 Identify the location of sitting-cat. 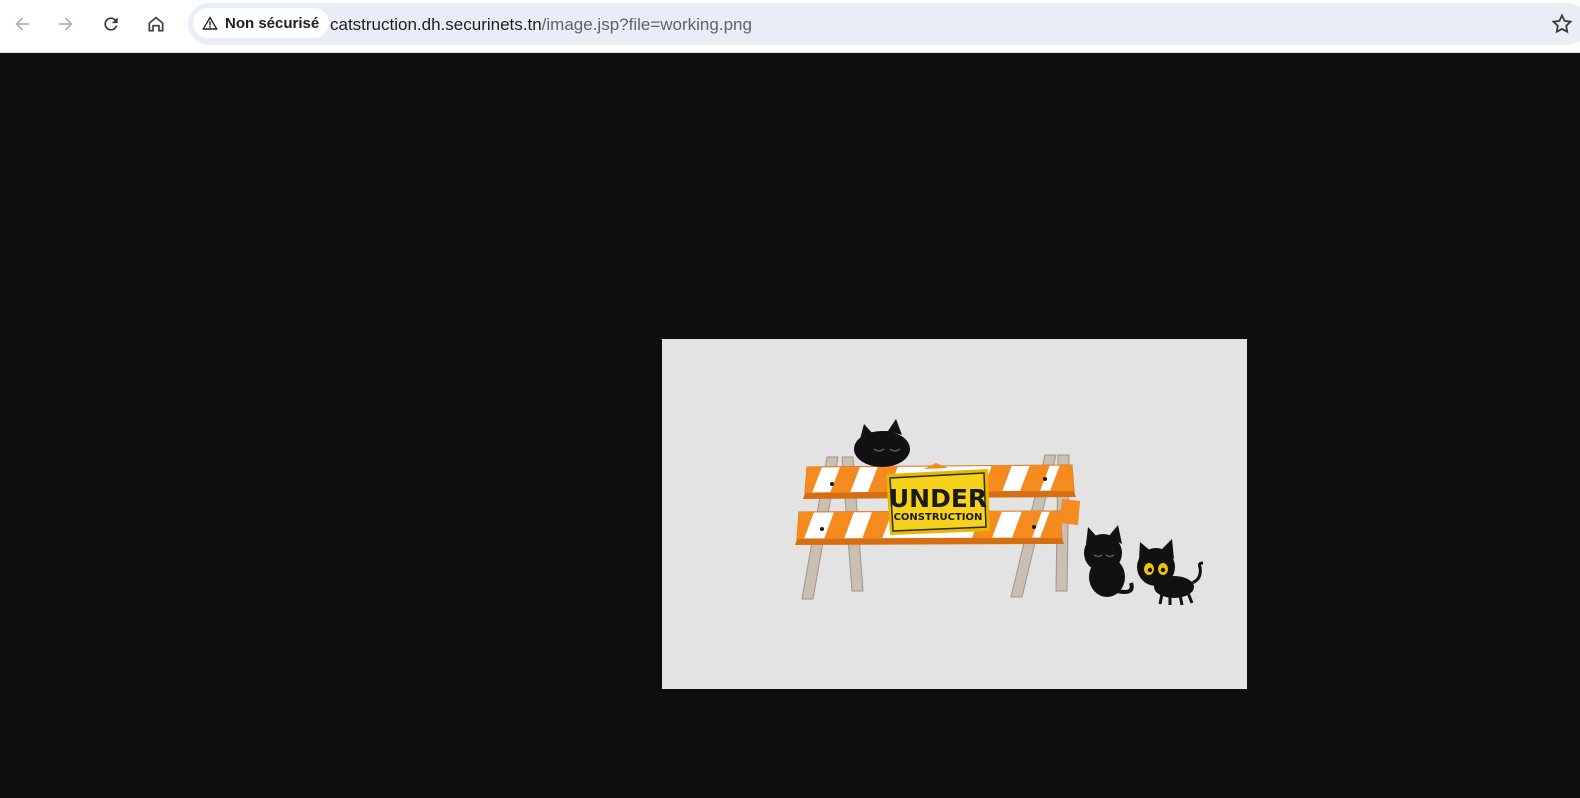
(1109, 561).